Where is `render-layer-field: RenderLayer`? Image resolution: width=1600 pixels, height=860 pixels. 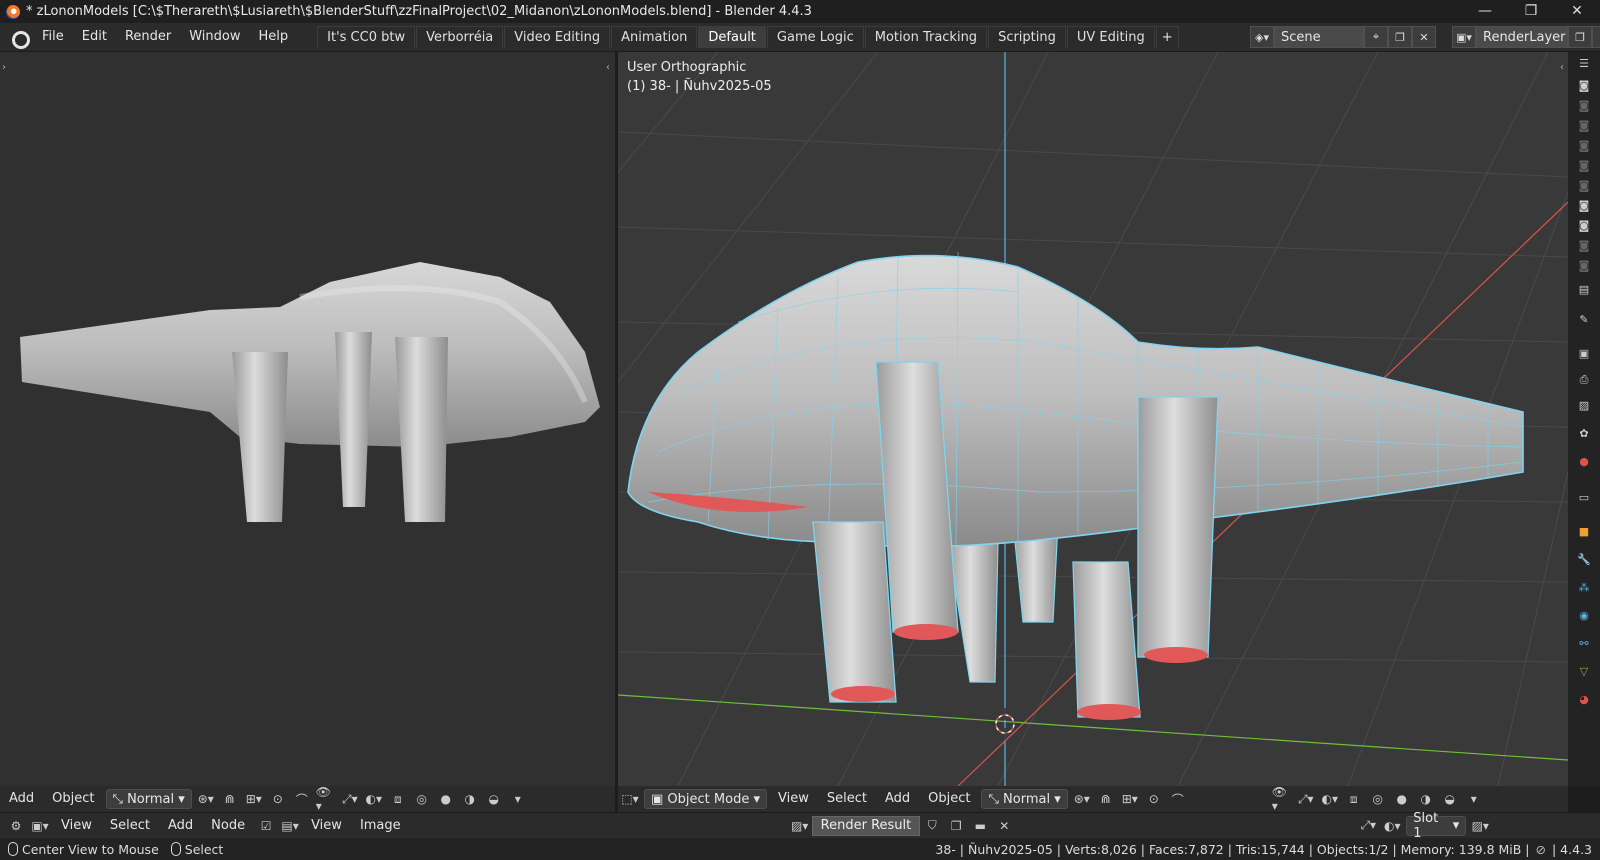
render-layer-field: RenderLayer is located at coordinates (1522, 37).